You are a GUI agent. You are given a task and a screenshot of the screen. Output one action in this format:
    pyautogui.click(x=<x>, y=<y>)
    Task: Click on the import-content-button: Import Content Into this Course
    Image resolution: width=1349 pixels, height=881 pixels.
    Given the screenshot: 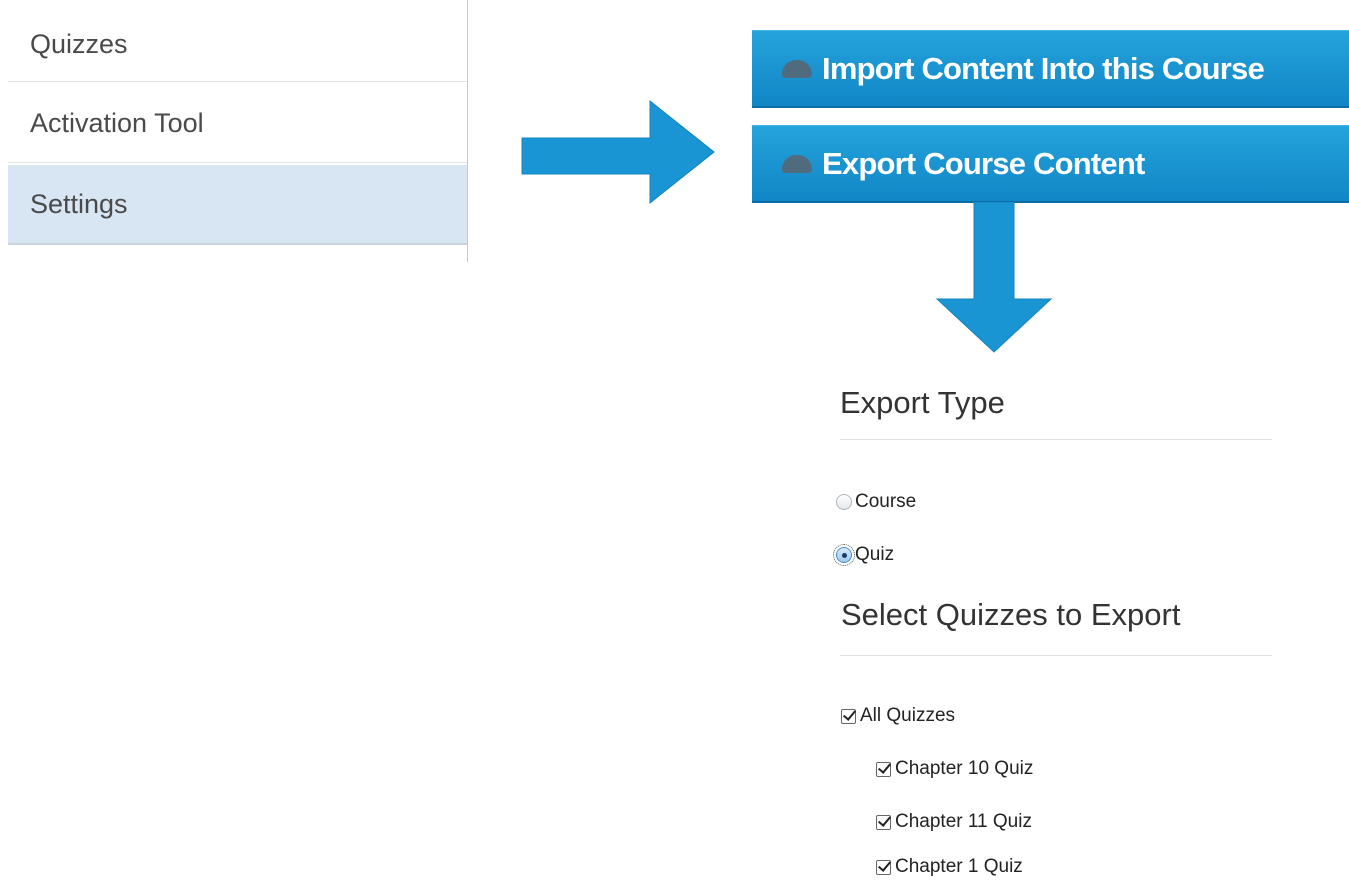 What is the action you would take?
    pyautogui.click(x=1050, y=69)
    